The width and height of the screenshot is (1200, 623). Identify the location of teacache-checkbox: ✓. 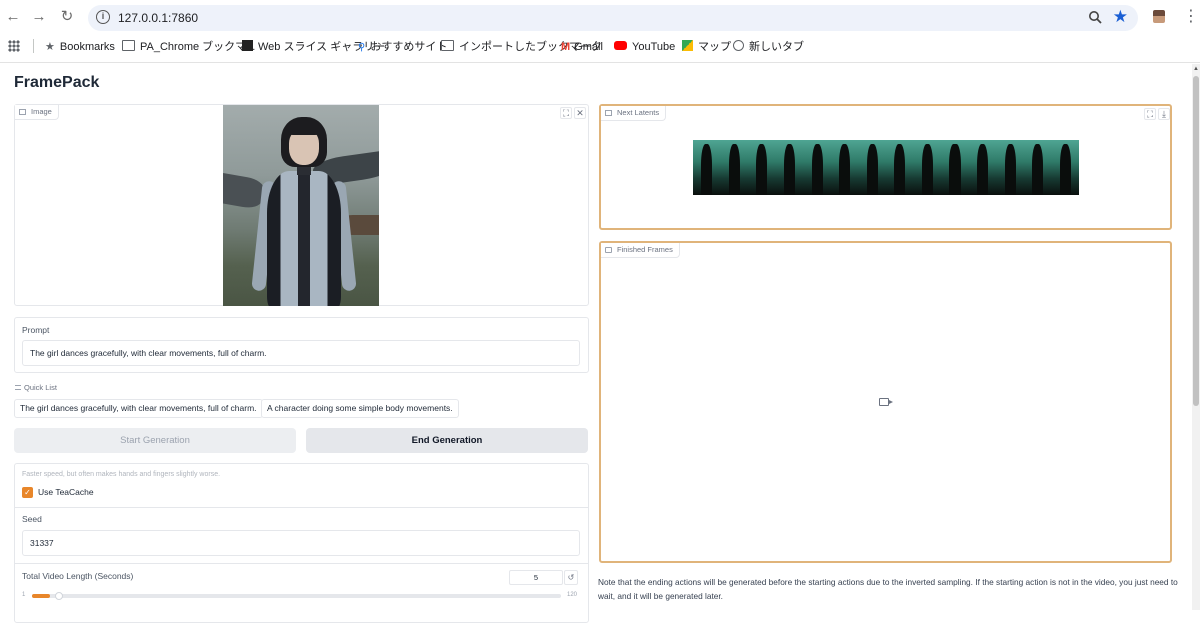
(27, 492).